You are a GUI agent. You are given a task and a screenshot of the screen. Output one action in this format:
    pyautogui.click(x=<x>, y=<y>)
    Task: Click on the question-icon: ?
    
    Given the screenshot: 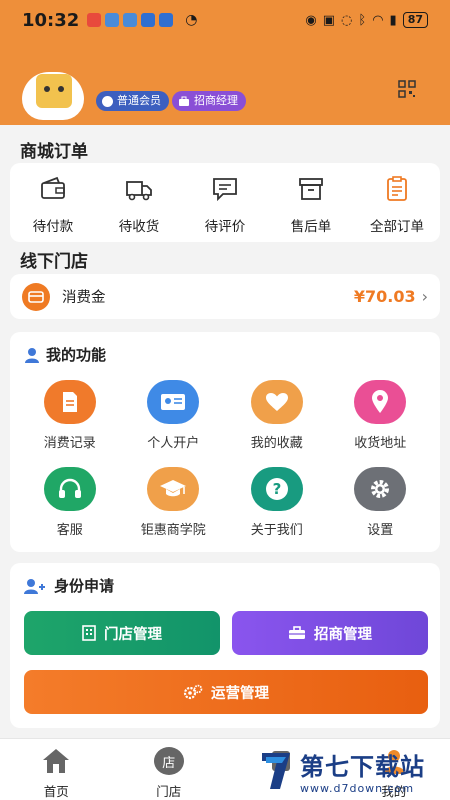 What is the action you would take?
    pyautogui.click(x=276, y=489)
    